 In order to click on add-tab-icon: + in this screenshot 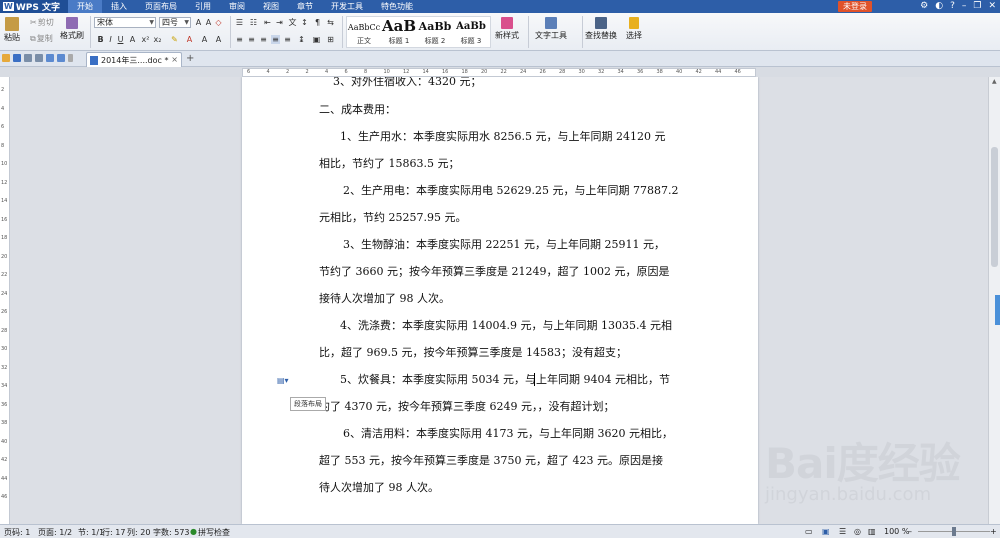, I will do `click(190, 58)`.